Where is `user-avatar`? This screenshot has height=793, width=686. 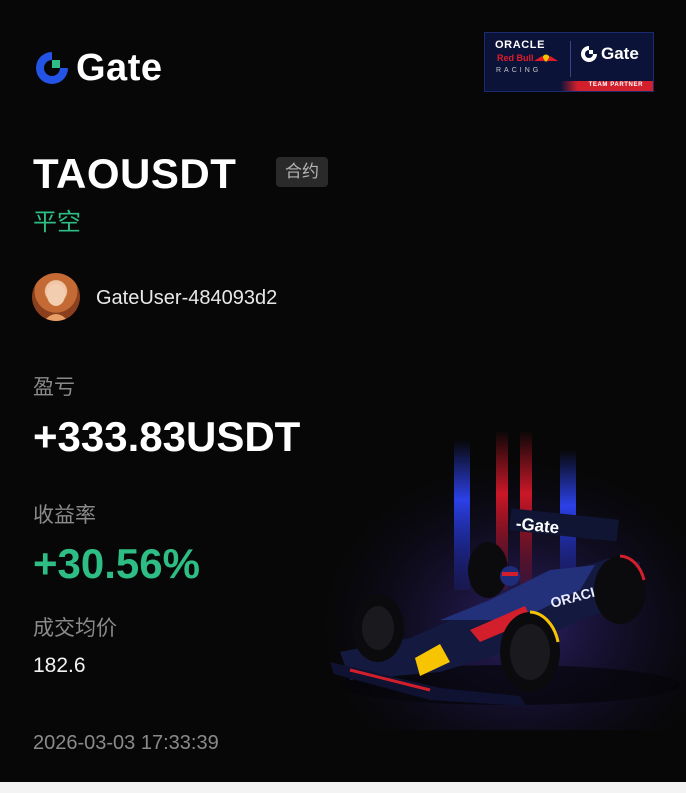
user-avatar is located at coordinates (56, 297).